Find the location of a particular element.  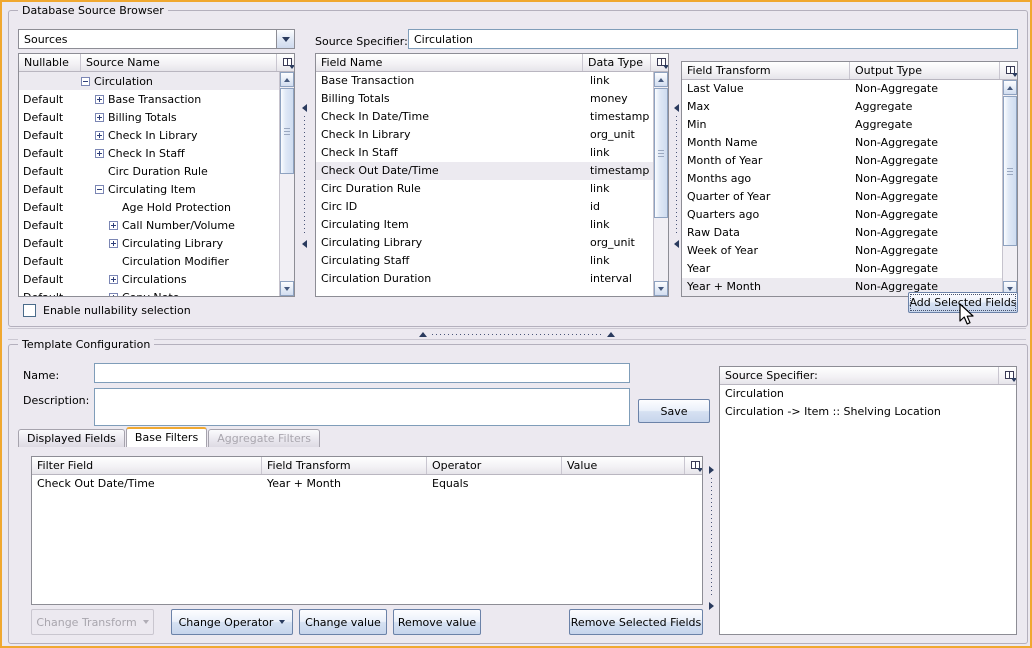

source-tree-row: Default Circ Duration Rule is located at coordinates (149, 171).